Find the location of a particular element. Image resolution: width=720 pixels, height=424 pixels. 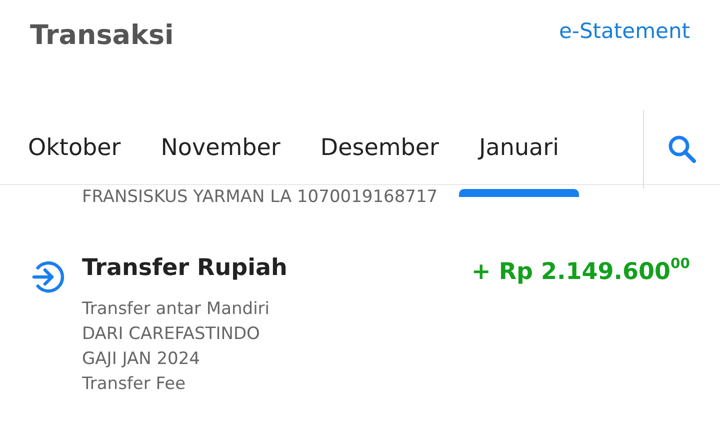

transaction-description: FRANSISKUS YARMAN LA 1070019168717 is located at coordinates (260, 197).